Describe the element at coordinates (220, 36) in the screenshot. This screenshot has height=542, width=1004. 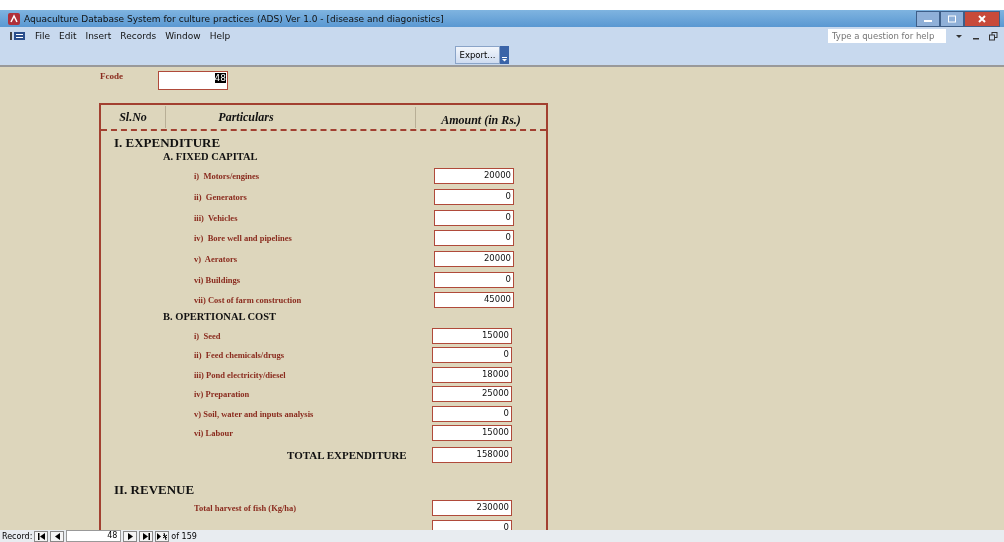
I see `menu-item: Help` at that location.